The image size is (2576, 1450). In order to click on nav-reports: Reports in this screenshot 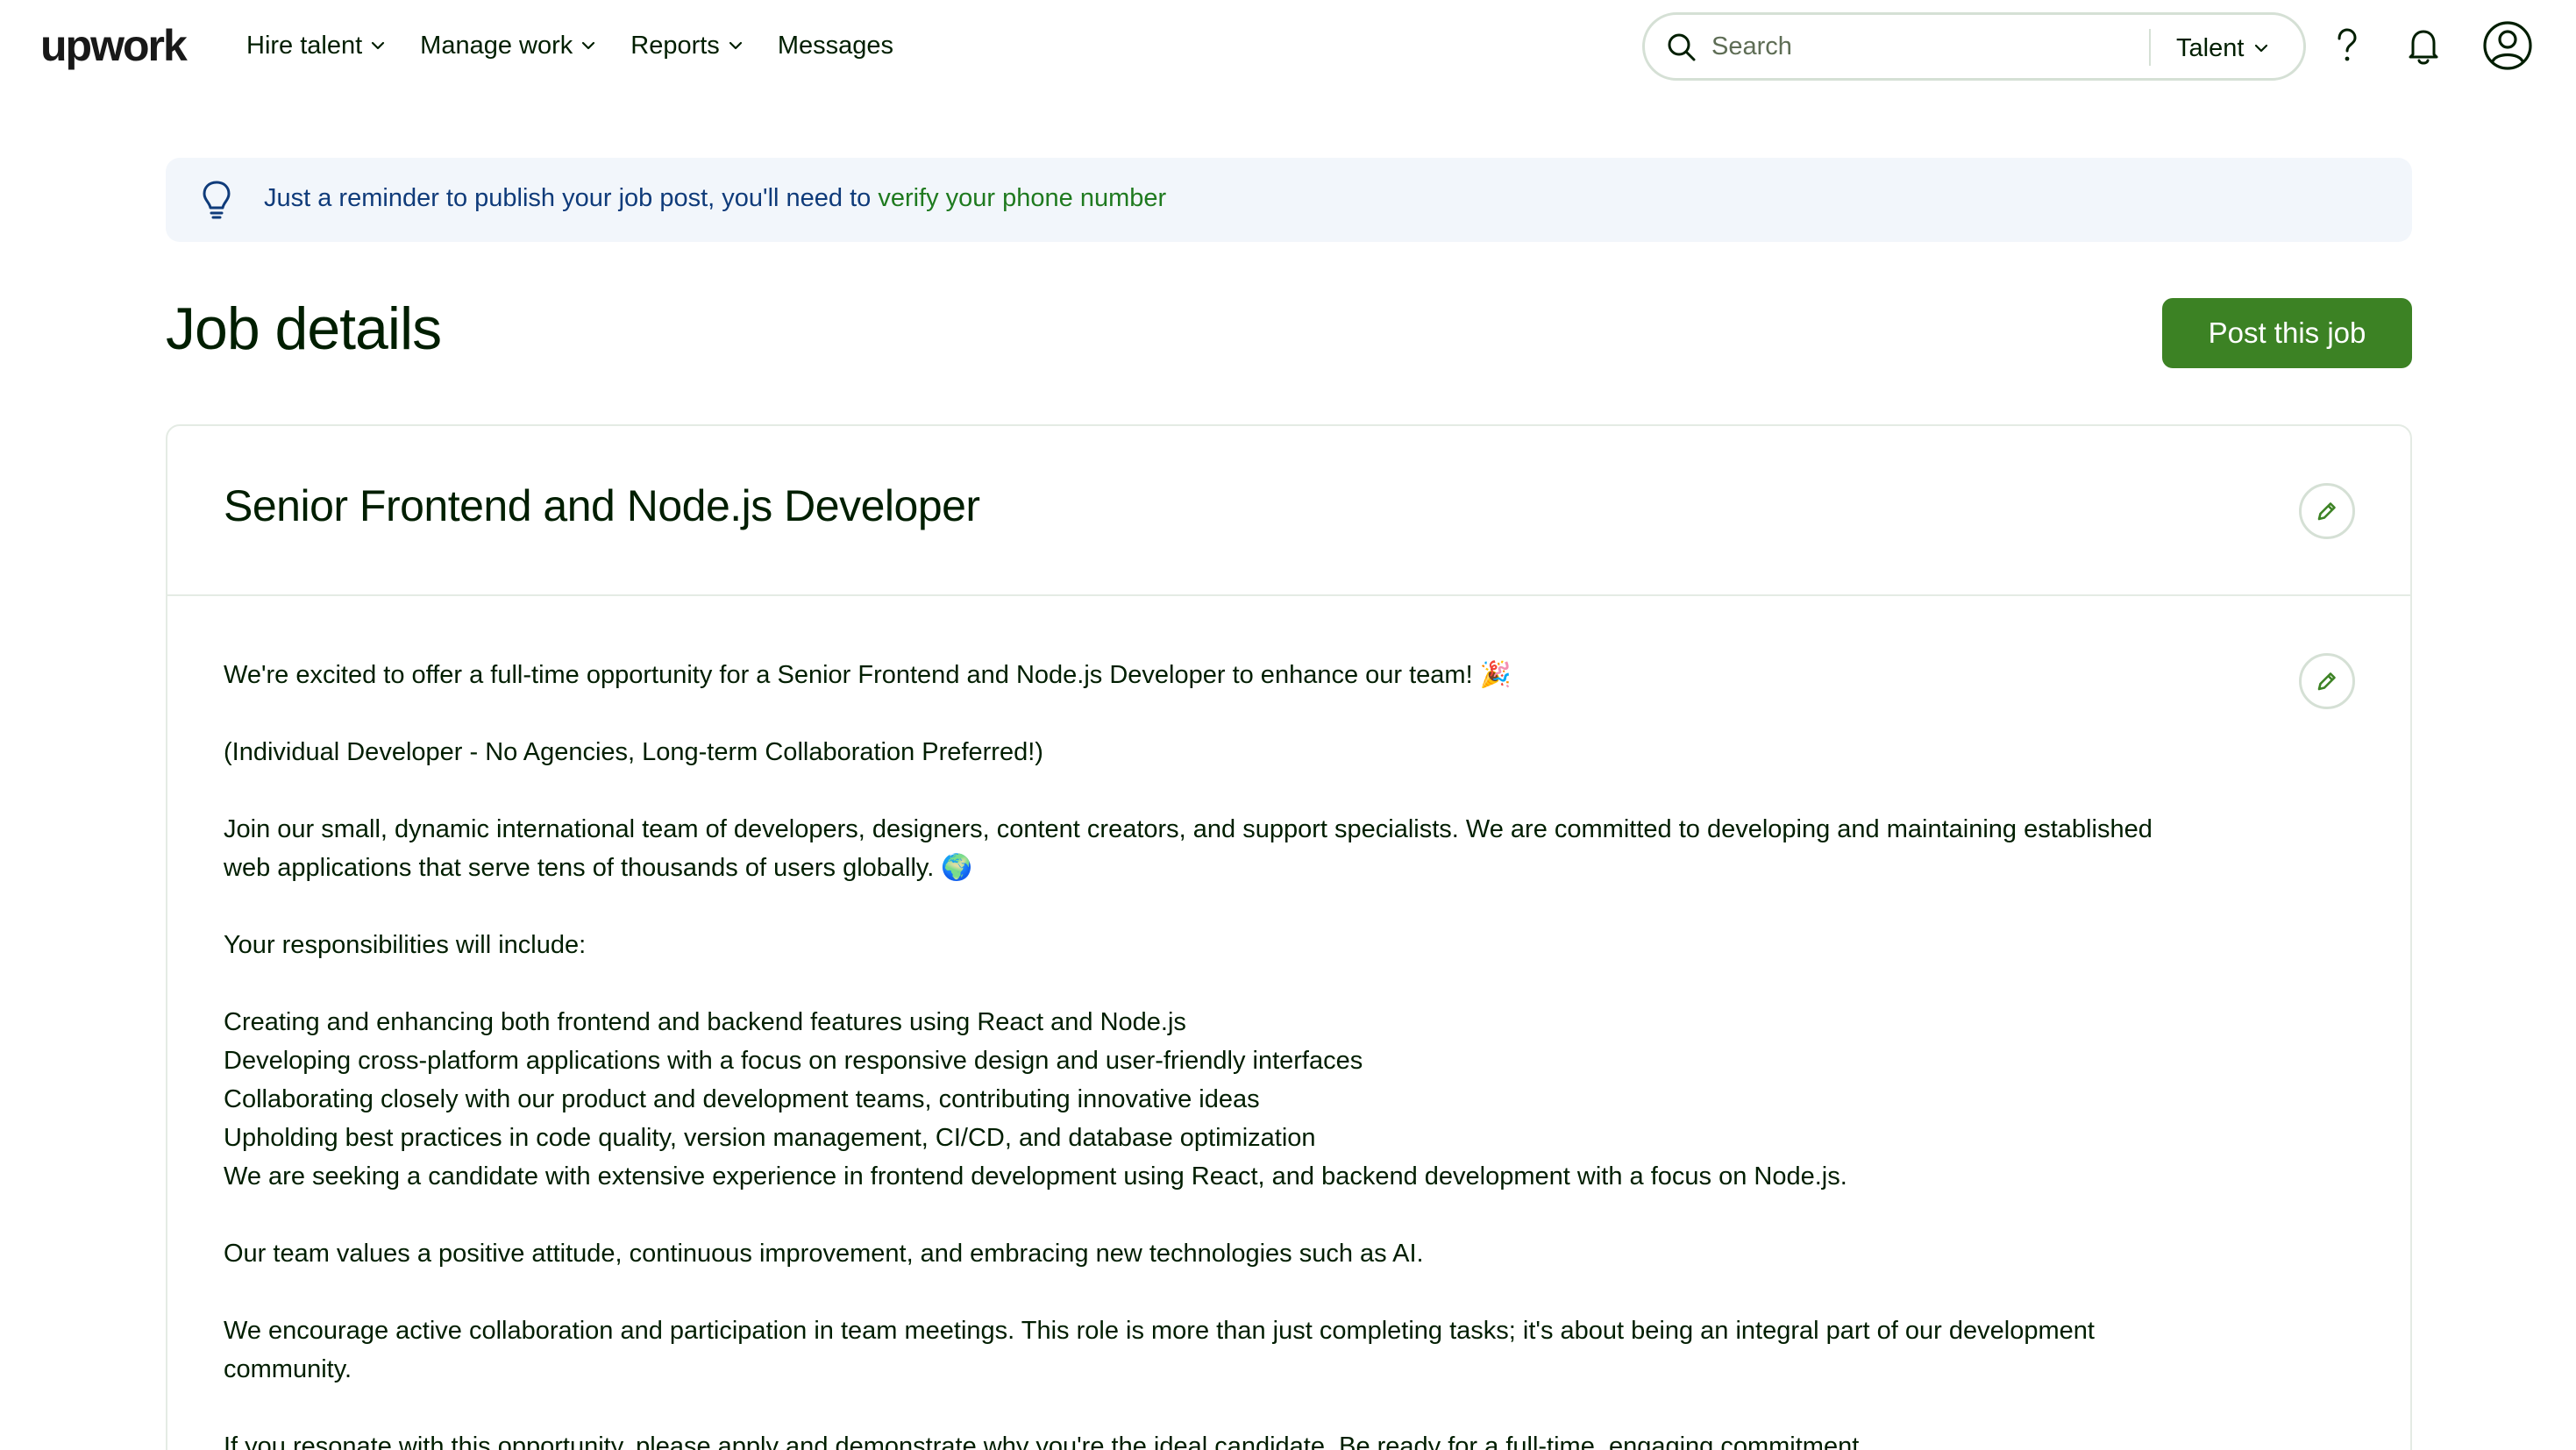, I will do `click(687, 45)`.